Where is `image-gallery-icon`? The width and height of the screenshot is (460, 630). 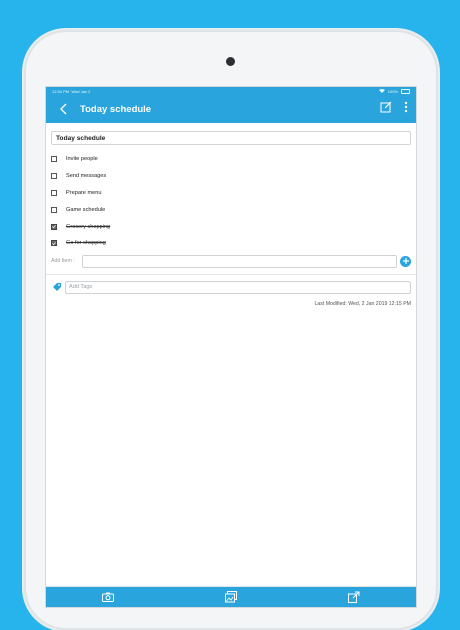
image-gallery-icon is located at coordinates (231, 597).